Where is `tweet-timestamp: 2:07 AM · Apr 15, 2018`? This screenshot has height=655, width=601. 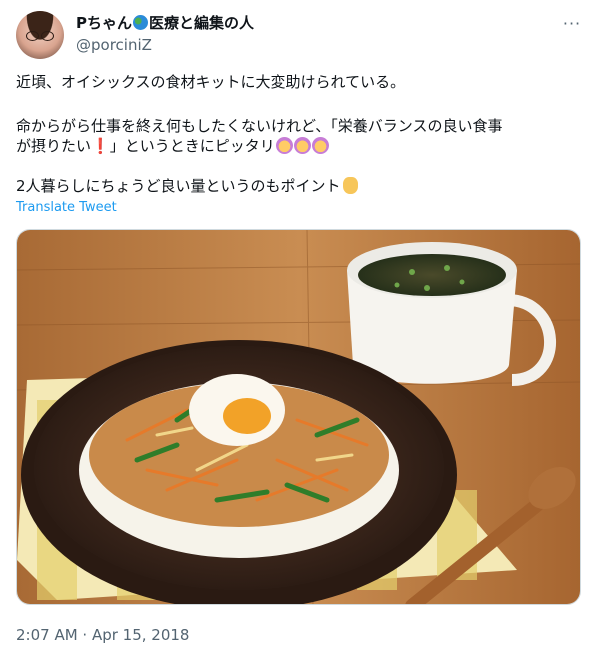 tweet-timestamp: 2:07 AM · Apr 15, 2018 is located at coordinates (102, 635).